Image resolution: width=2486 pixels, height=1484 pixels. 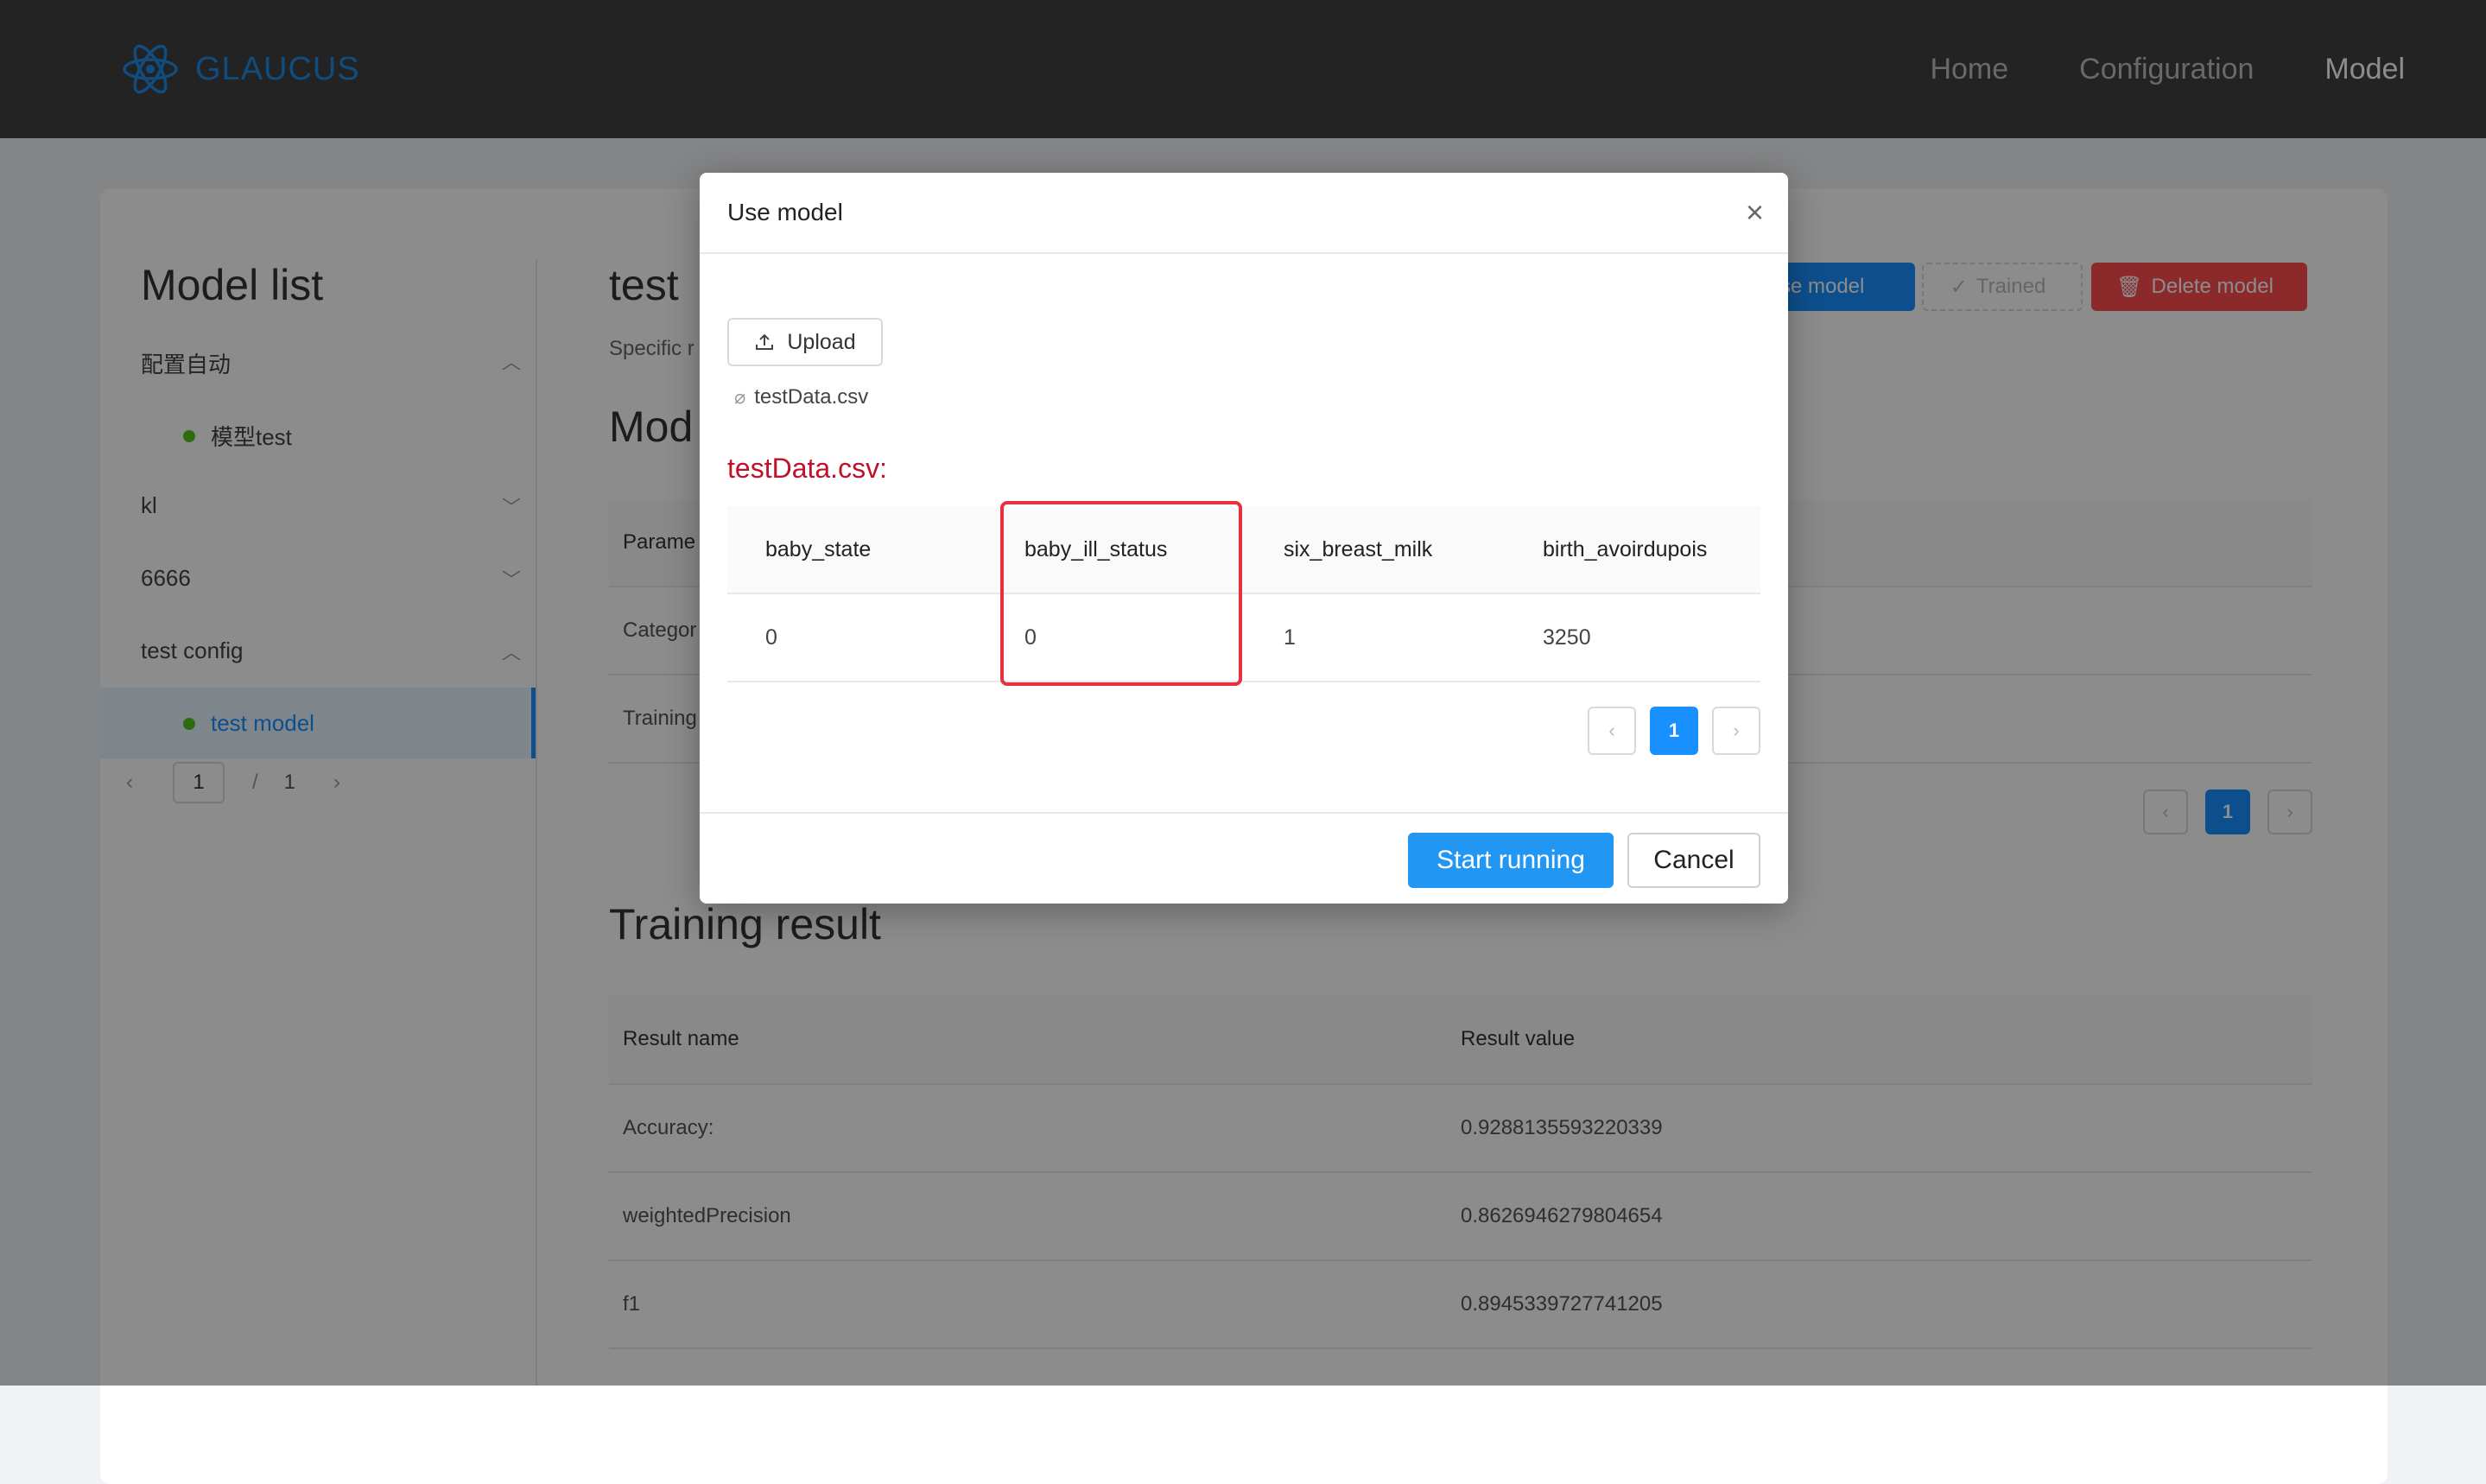 I want to click on csv-table-title: testData.csv:, so click(x=807, y=468).